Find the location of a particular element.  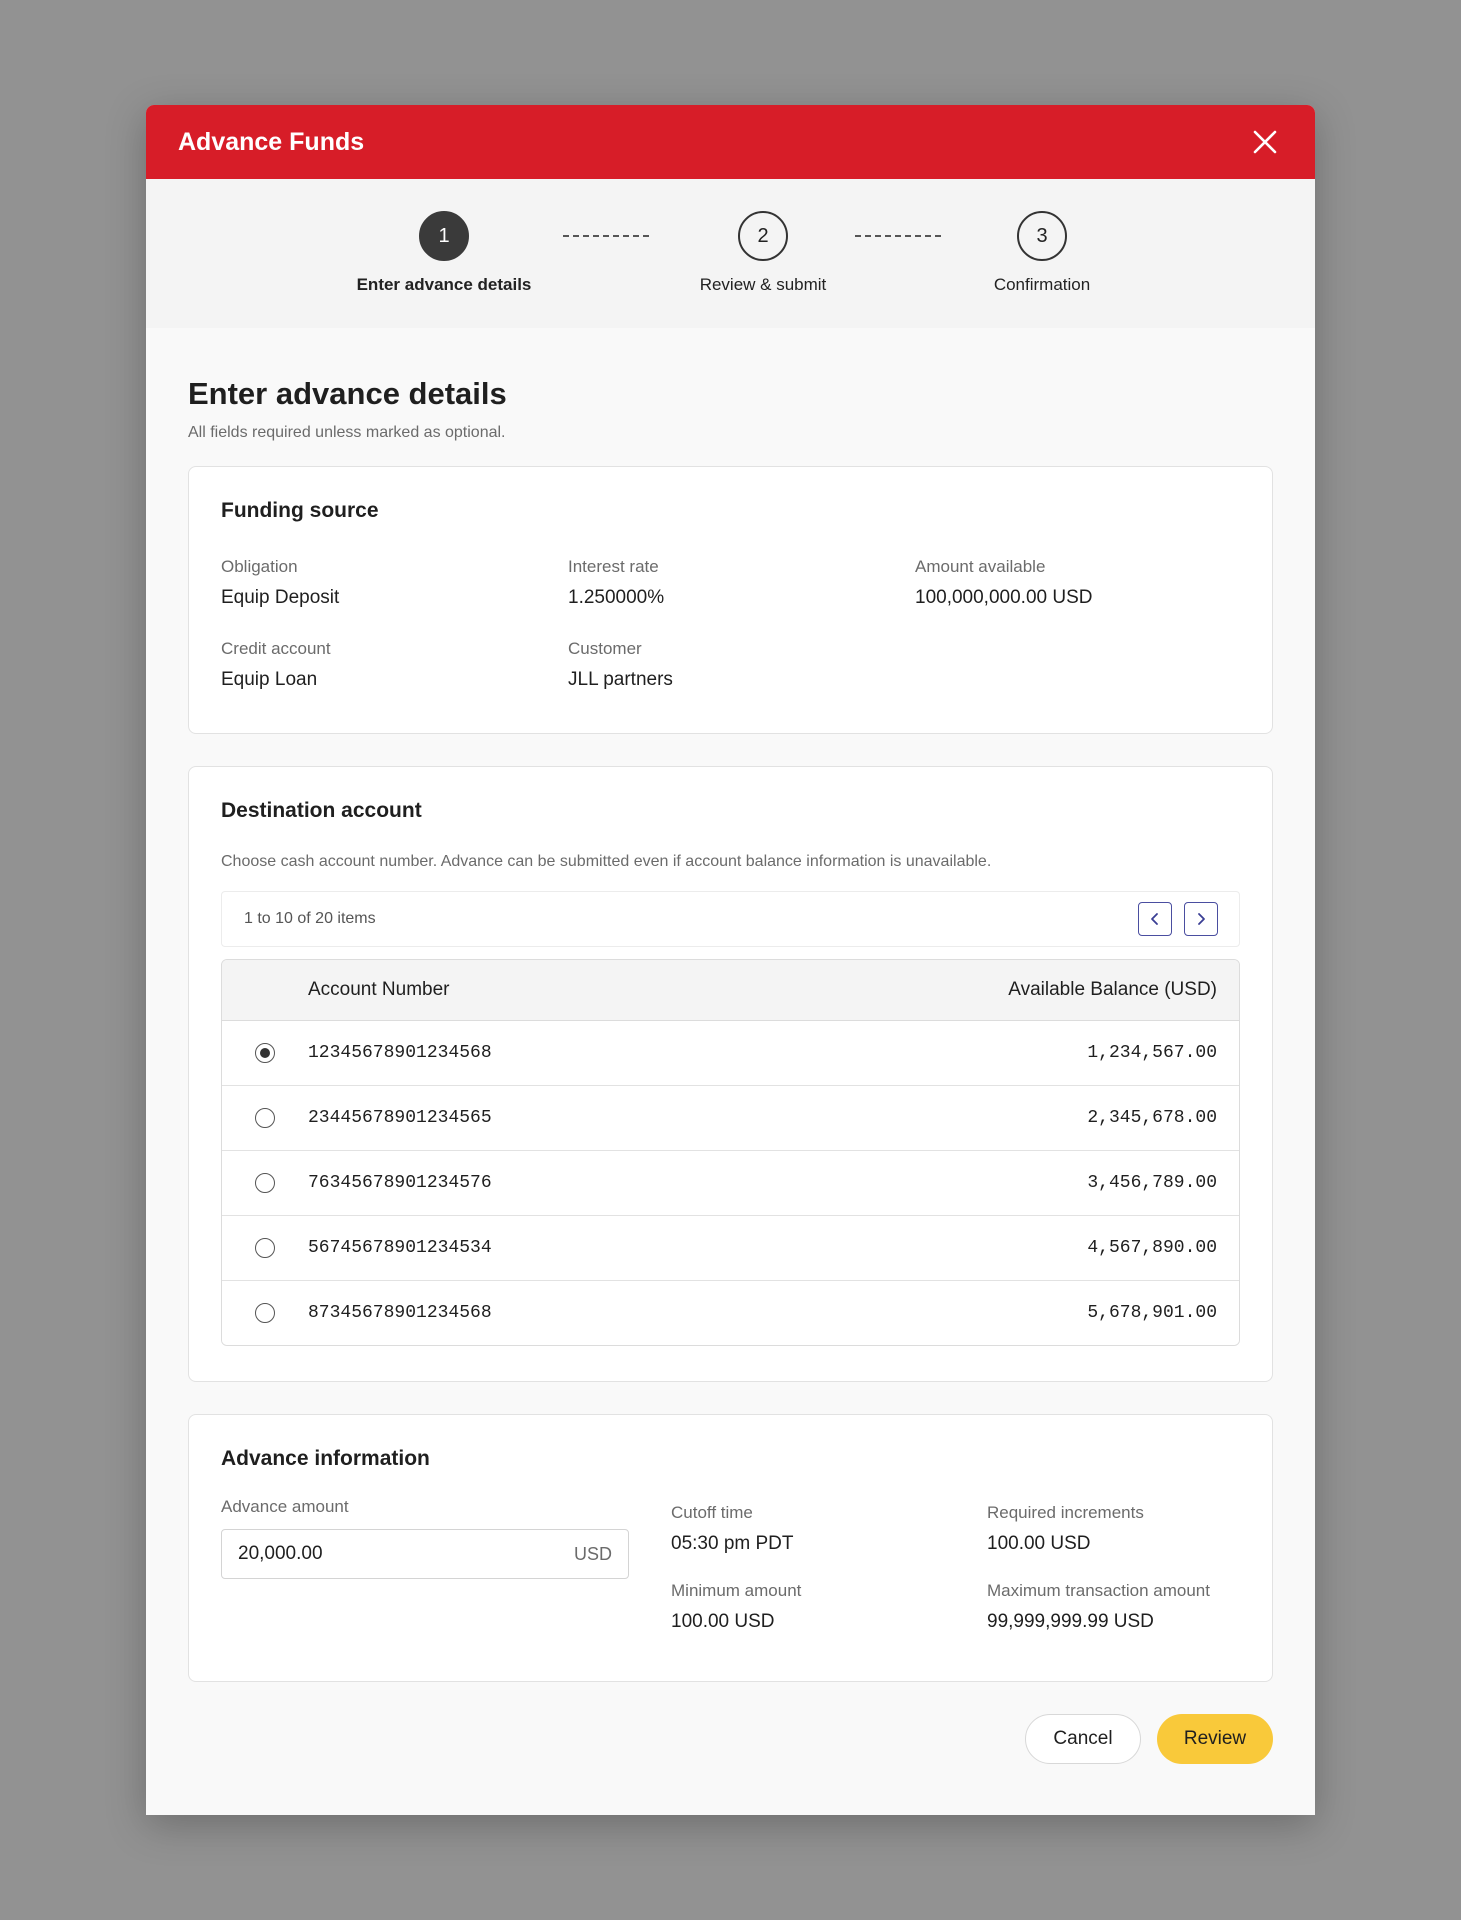

previous-page-button is located at coordinates (1155, 919).